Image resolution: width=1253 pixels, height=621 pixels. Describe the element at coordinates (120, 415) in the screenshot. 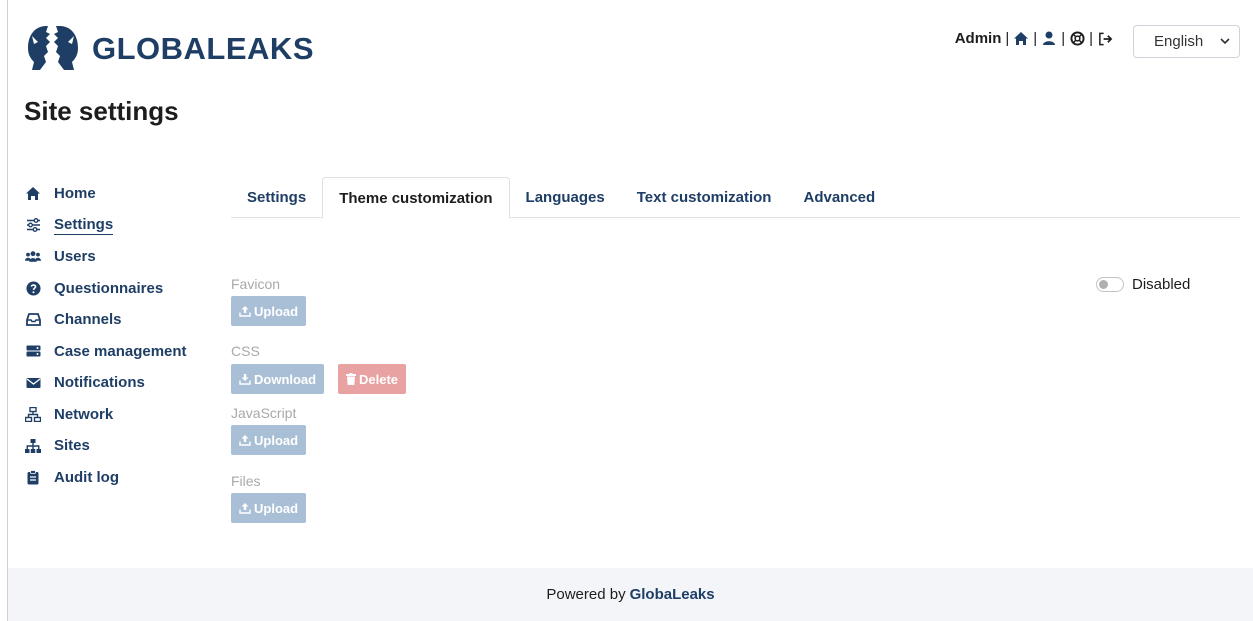

I see `sidebar-item-network: Network` at that location.